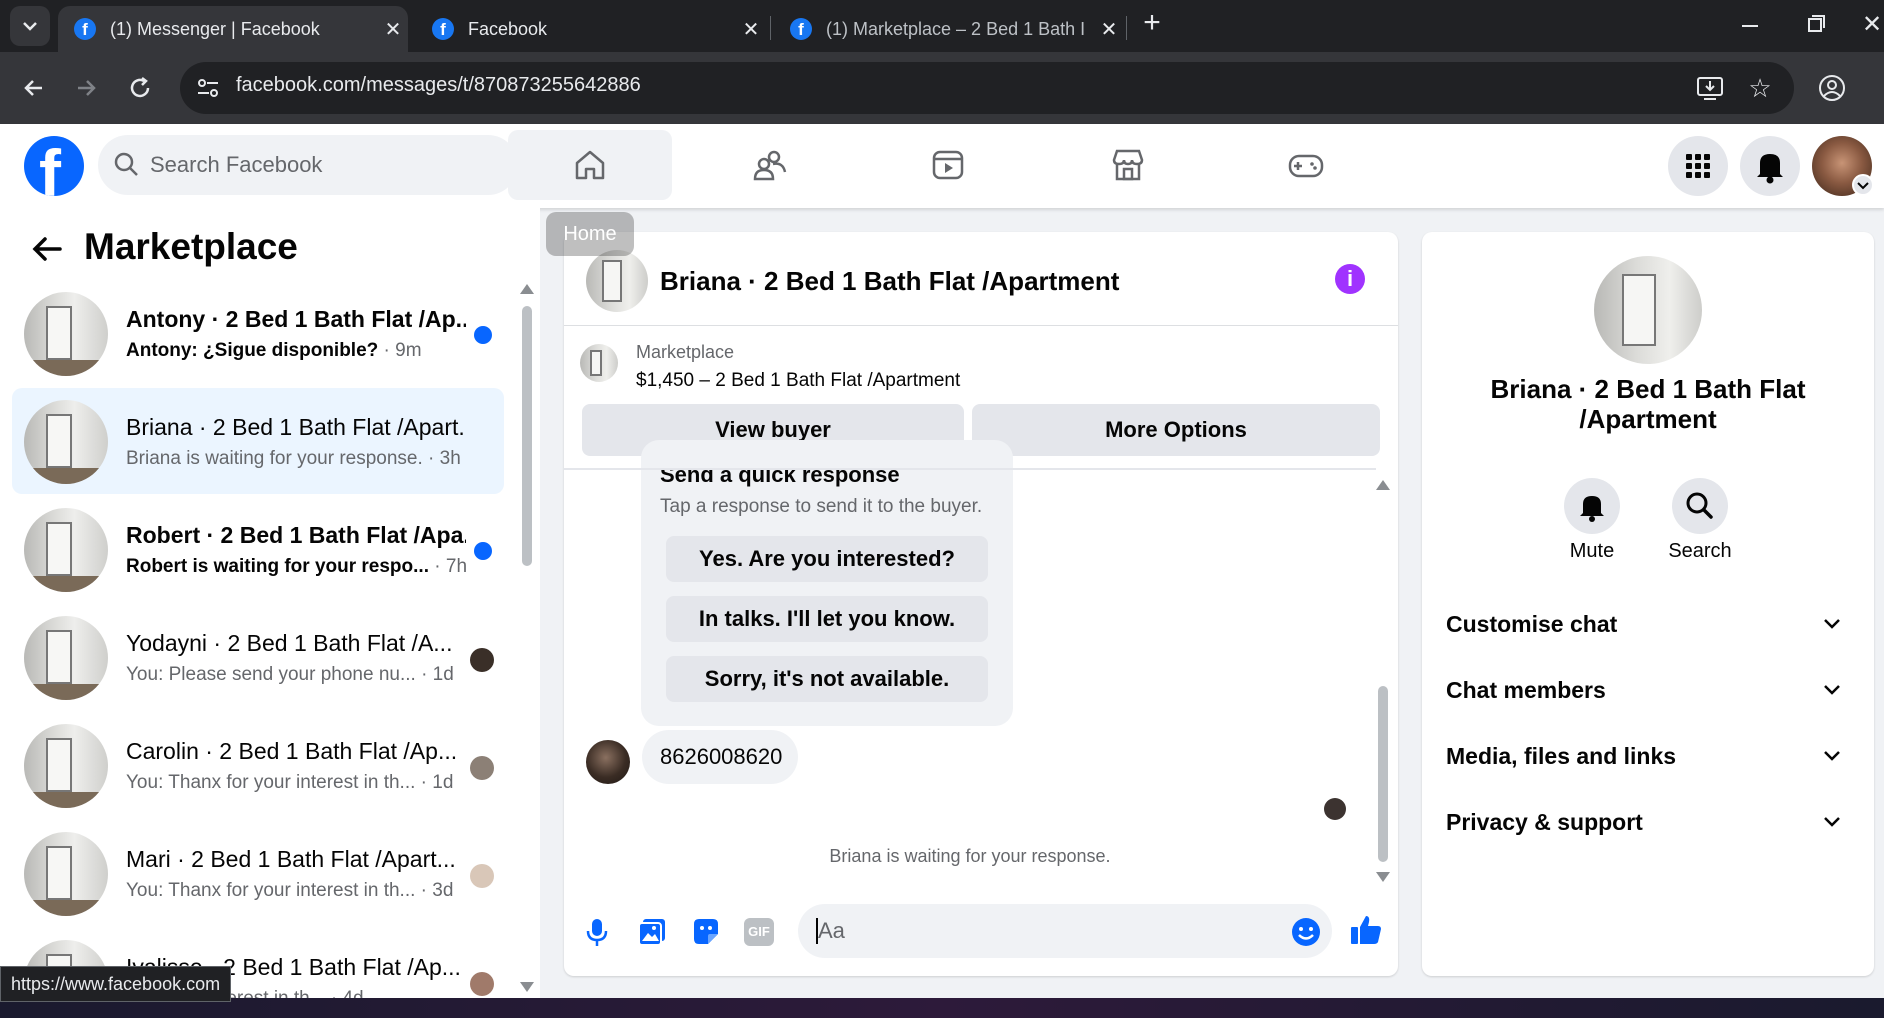 The height and width of the screenshot is (1018, 1884). I want to click on sticker-icon, so click(706, 931).